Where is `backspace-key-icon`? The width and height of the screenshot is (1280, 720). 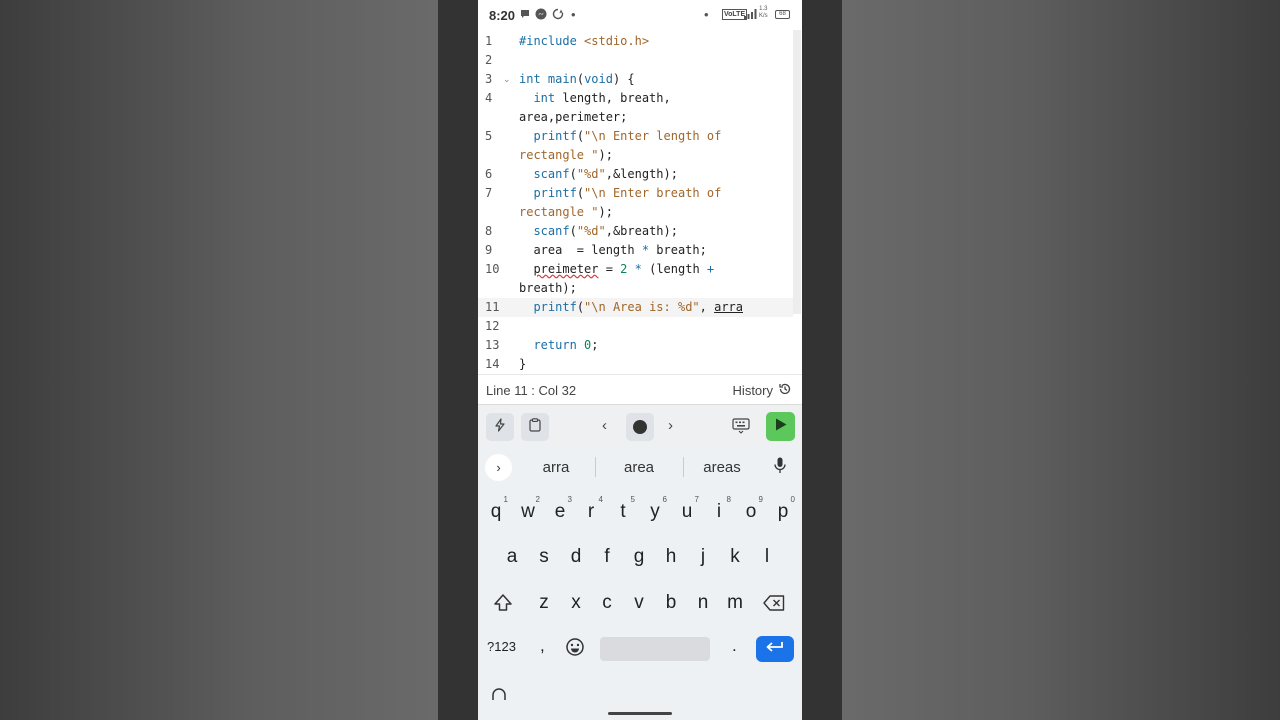 backspace-key-icon is located at coordinates (774, 605).